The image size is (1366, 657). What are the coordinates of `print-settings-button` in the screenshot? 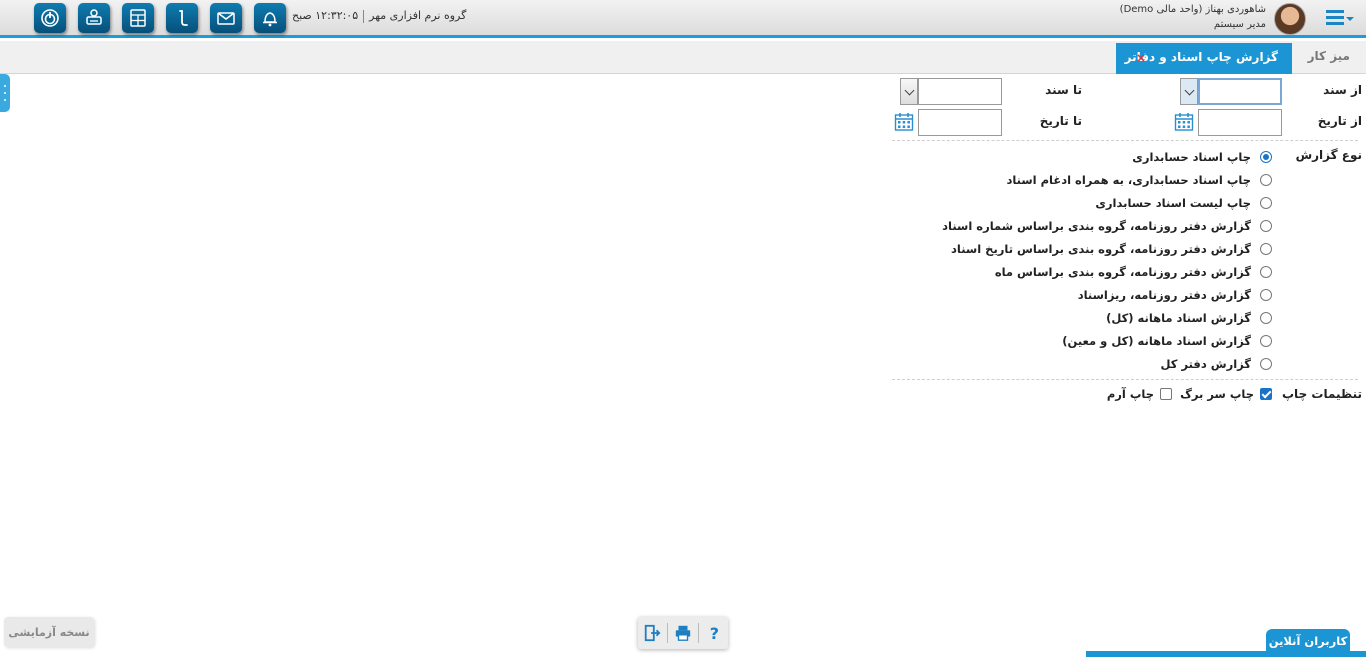 It's located at (94, 18).